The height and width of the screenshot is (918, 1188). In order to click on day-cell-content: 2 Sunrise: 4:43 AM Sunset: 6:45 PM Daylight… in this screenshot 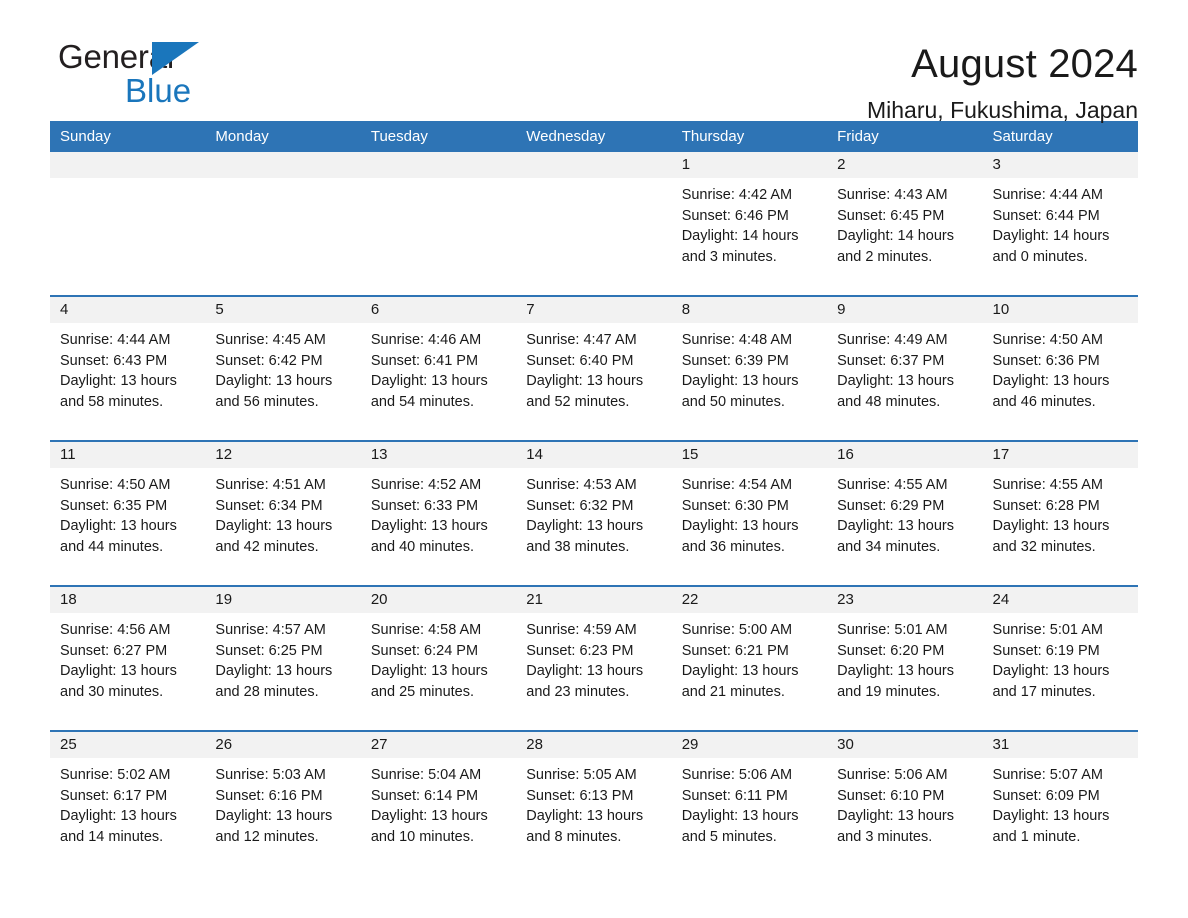, I will do `click(905, 219)`.